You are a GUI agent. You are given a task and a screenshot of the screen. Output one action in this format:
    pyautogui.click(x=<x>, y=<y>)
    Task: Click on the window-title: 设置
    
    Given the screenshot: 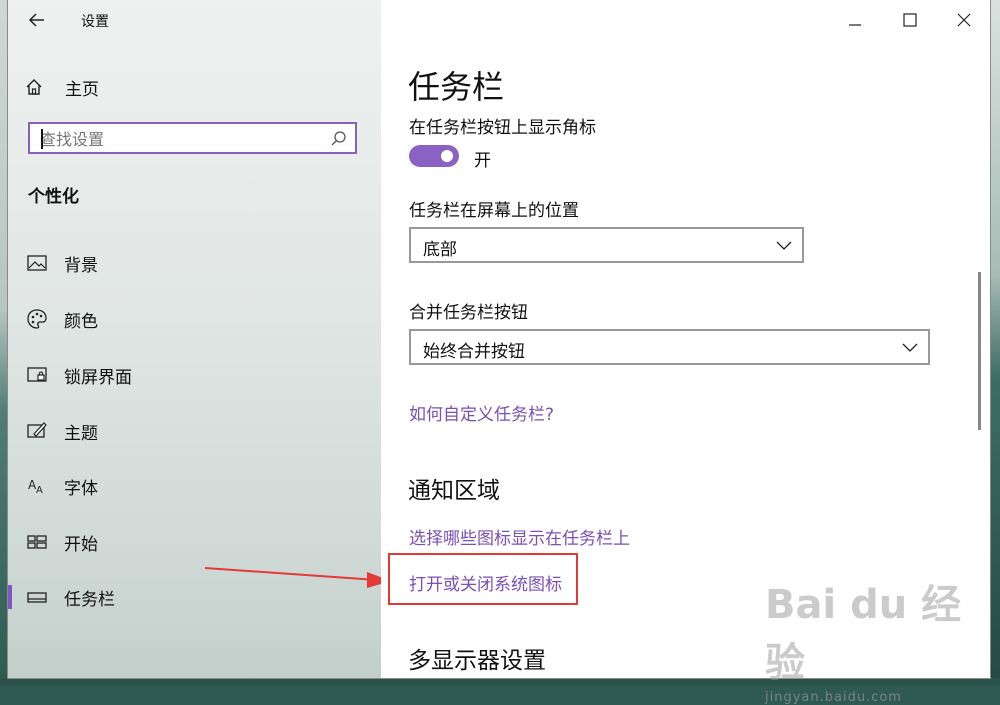 What is the action you would take?
    pyautogui.click(x=95, y=22)
    